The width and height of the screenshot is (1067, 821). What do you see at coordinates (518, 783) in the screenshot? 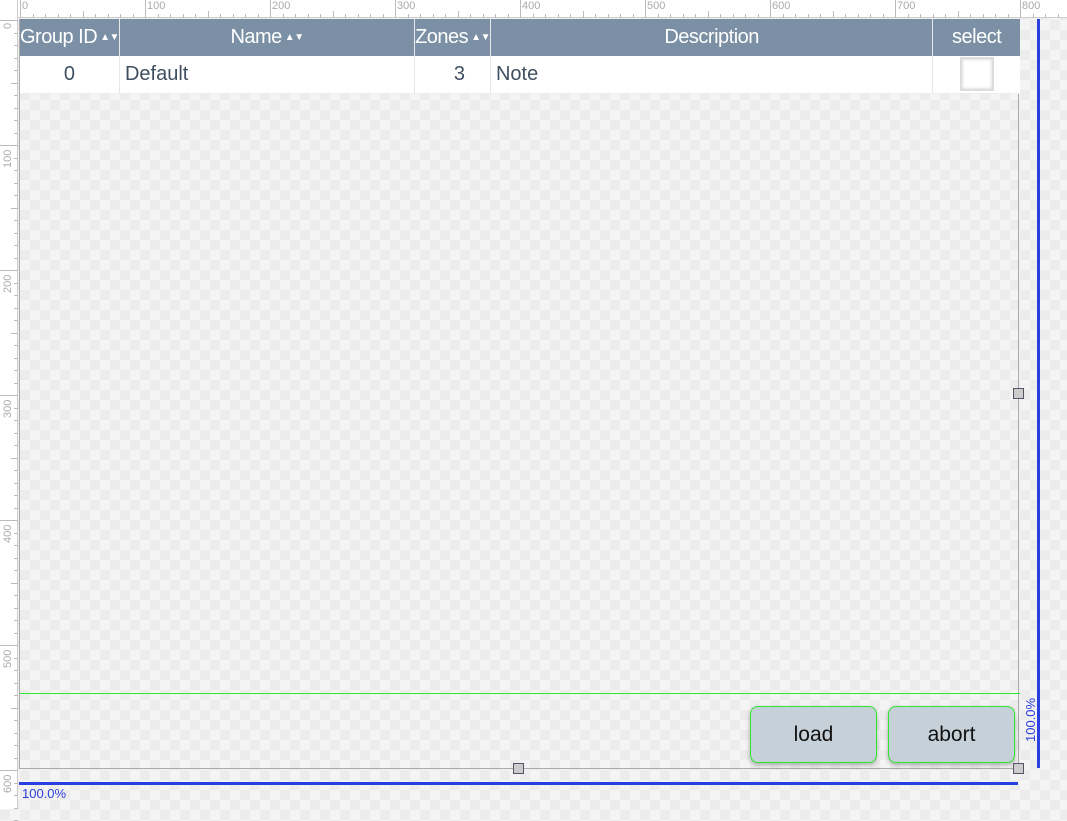
I see `width-measure` at bounding box center [518, 783].